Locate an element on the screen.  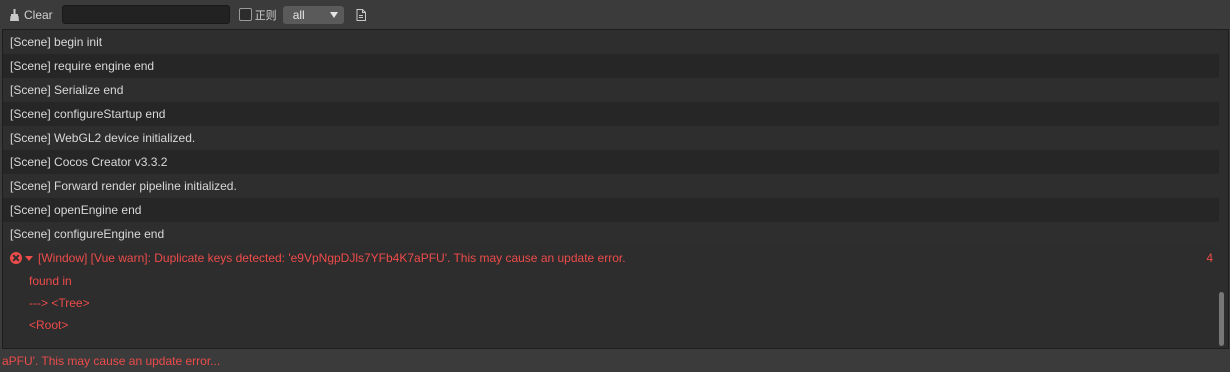
error-detail-line: ---> <Tree> is located at coordinates (59, 303).